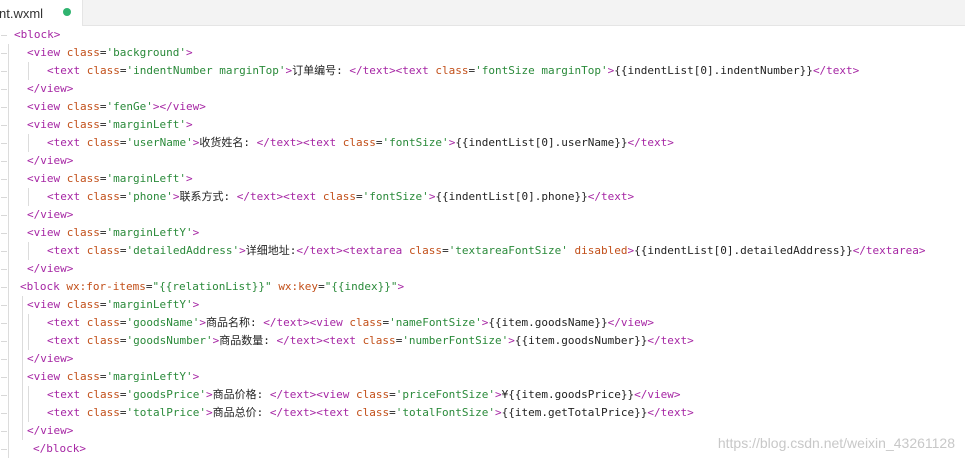  What do you see at coordinates (455, 340) in the screenshot?
I see `code-token: 'numberFontSize'` at bounding box center [455, 340].